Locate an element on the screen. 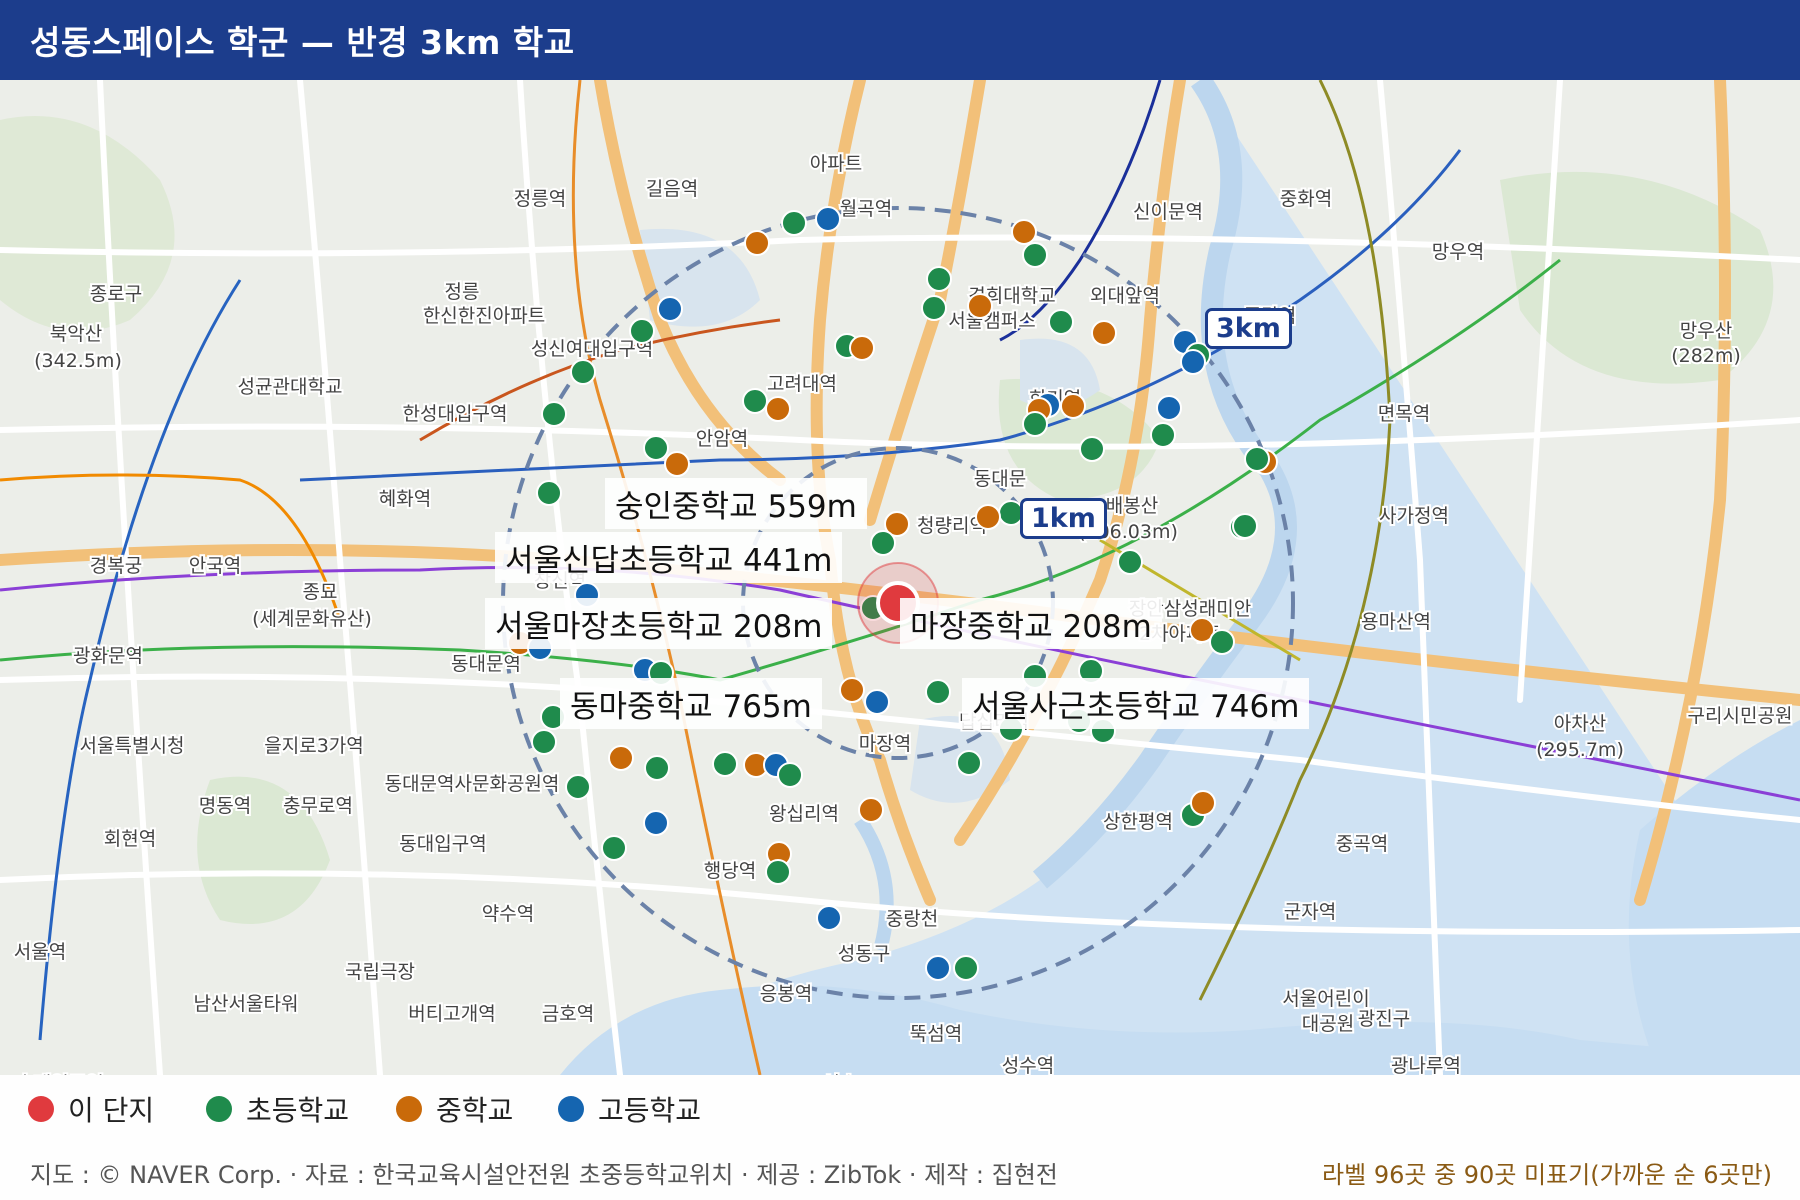 This screenshot has height=1200, width=1800. header-bar: 성동스페이스 학군 — 반경 3km 학교 is located at coordinates (900, 40).